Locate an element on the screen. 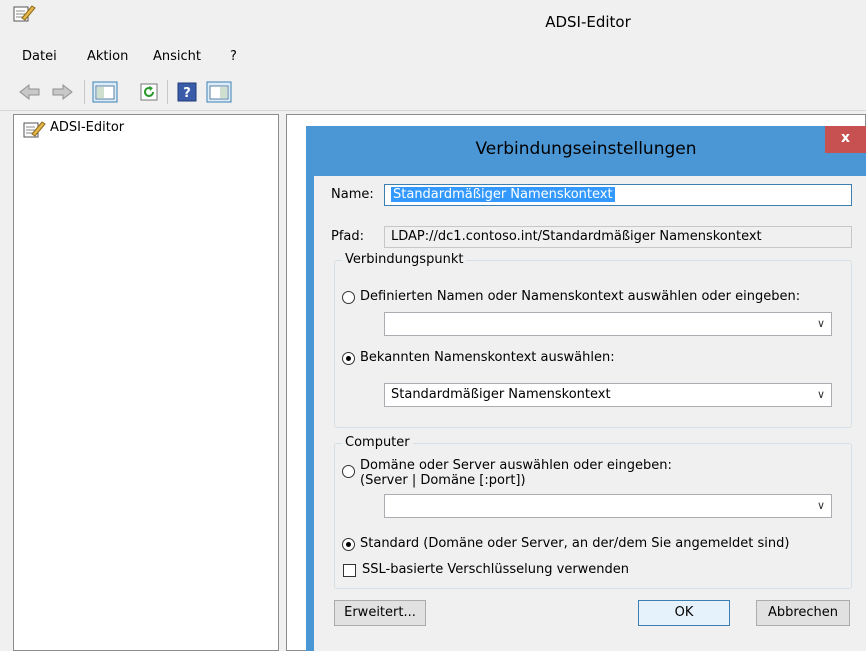  tree-item-adsi-editor: ADSI-Editor is located at coordinates (87, 127).